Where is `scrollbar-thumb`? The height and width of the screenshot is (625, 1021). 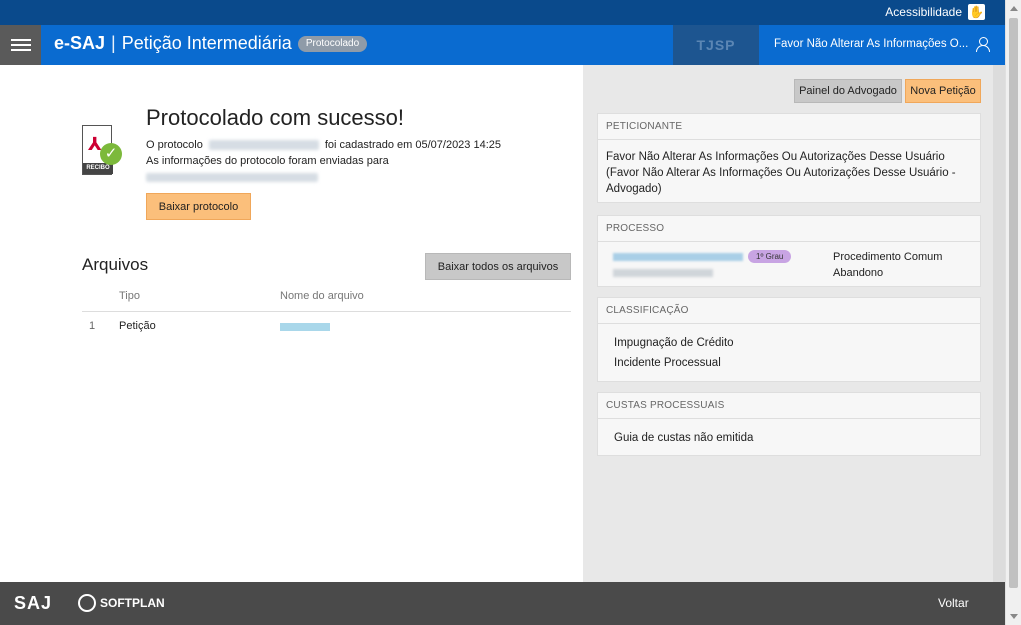
scrollbar-thumb is located at coordinates (1013, 303).